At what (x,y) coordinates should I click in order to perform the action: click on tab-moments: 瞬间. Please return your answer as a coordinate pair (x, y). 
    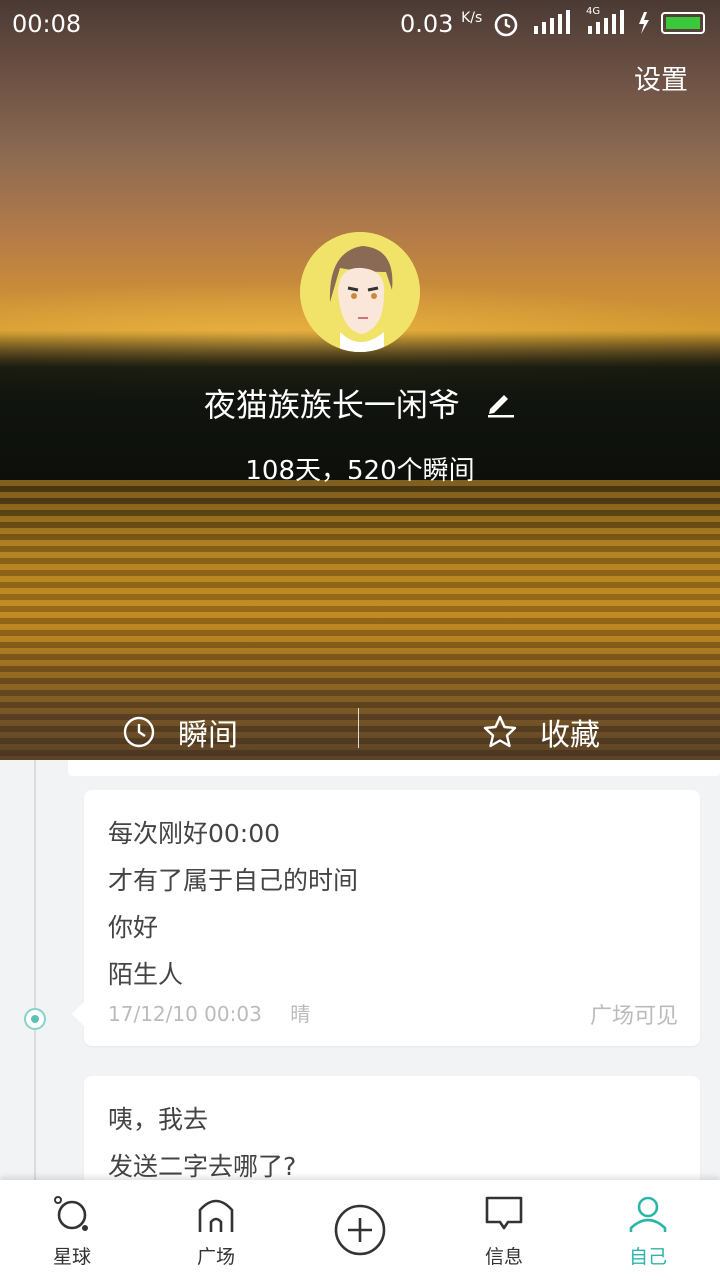
    Looking at the image, I should click on (180, 737).